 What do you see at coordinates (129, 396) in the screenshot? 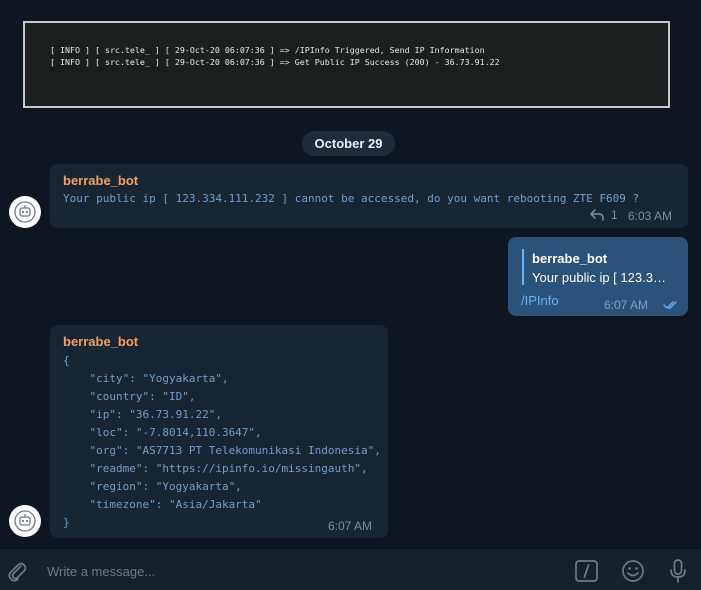
I see `code-line: "country": "ID",` at bounding box center [129, 396].